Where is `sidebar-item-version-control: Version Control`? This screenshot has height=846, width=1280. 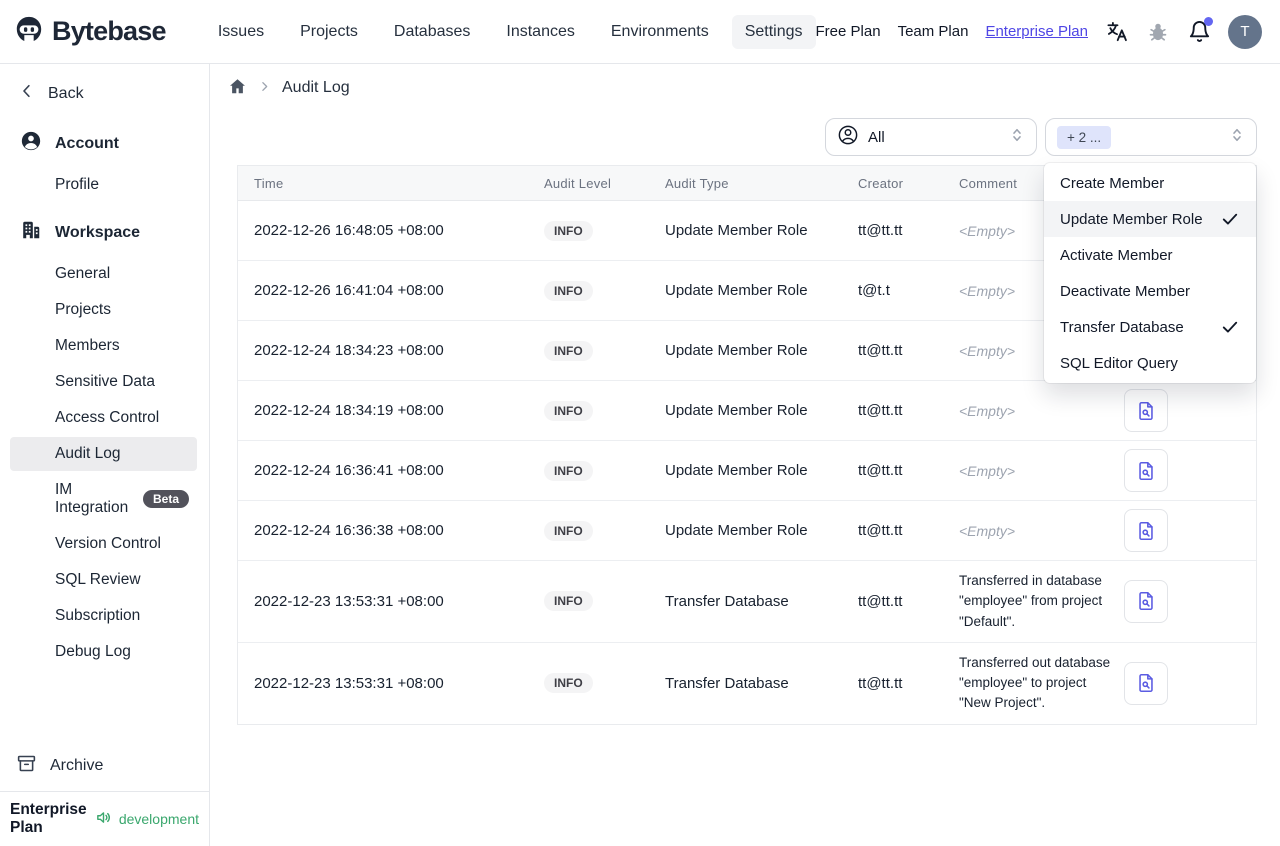
sidebar-item-version-control: Version Control is located at coordinates (103, 544).